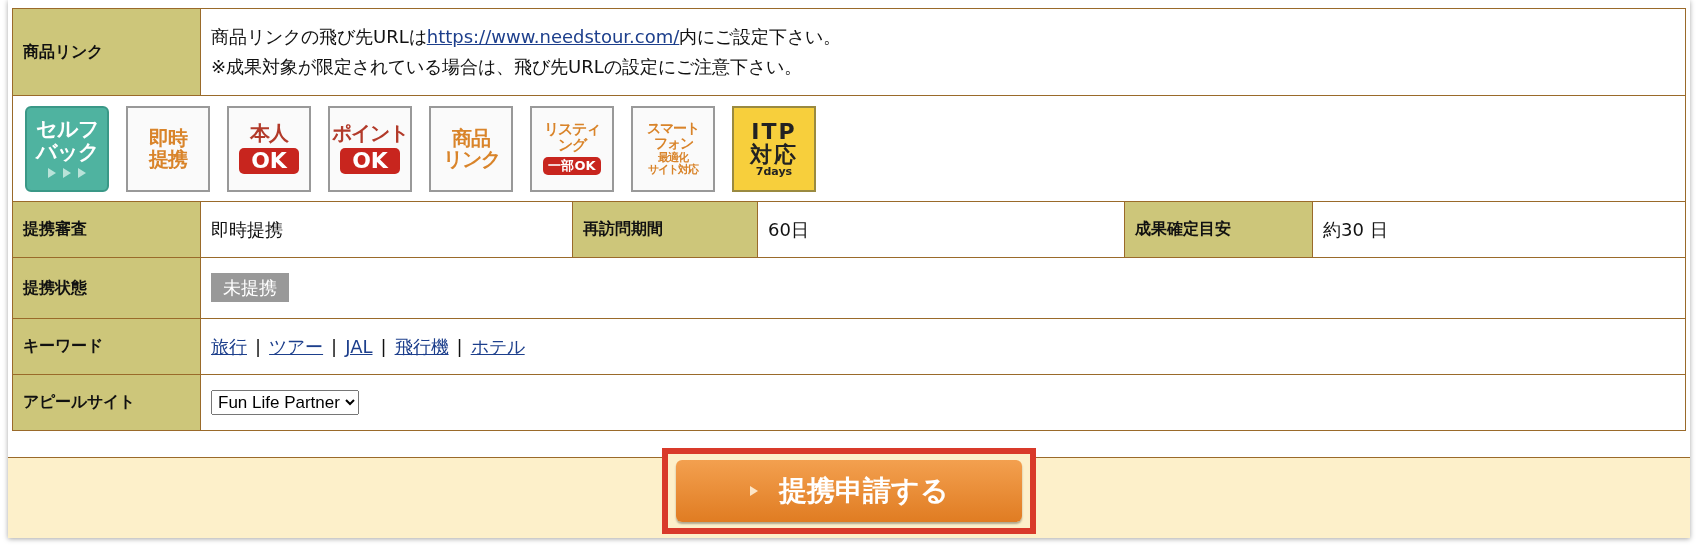 The image size is (1698, 554). What do you see at coordinates (359, 346) in the screenshot?
I see `keyword-link: JAL` at bounding box center [359, 346].